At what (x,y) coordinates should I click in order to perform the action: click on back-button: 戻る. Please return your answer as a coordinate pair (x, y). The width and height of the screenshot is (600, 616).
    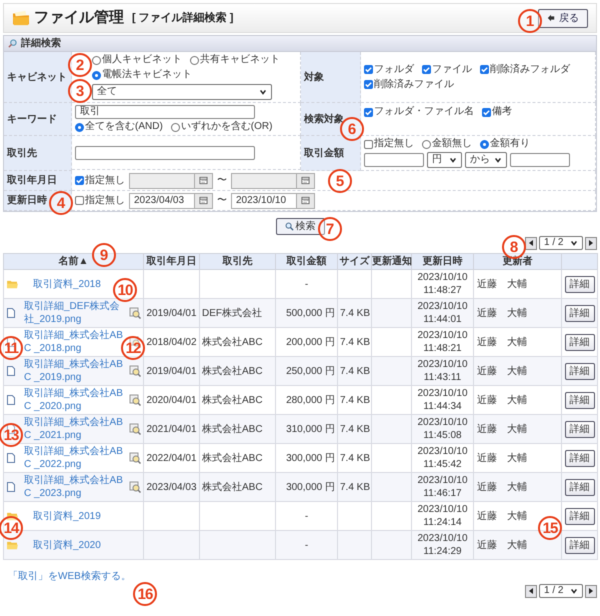
    Looking at the image, I should click on (563, 18).